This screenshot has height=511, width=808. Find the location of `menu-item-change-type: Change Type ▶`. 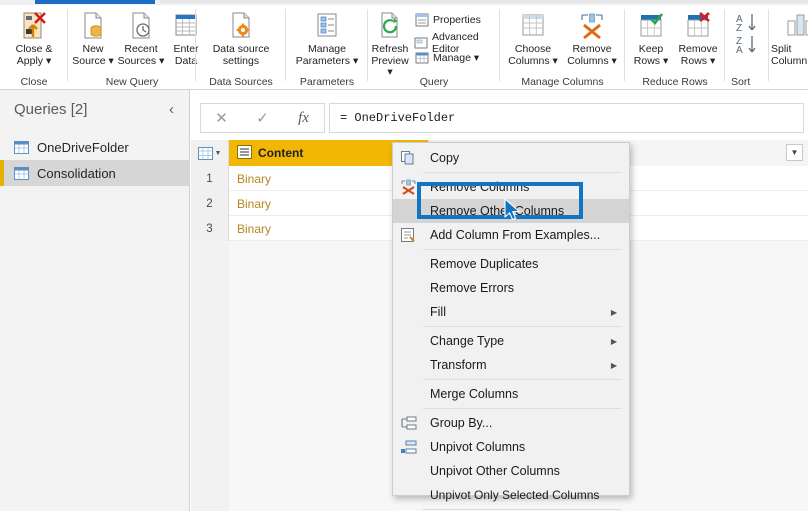

menu-item-change-type: Change Type ▶ is located at coordinates (511, 341).